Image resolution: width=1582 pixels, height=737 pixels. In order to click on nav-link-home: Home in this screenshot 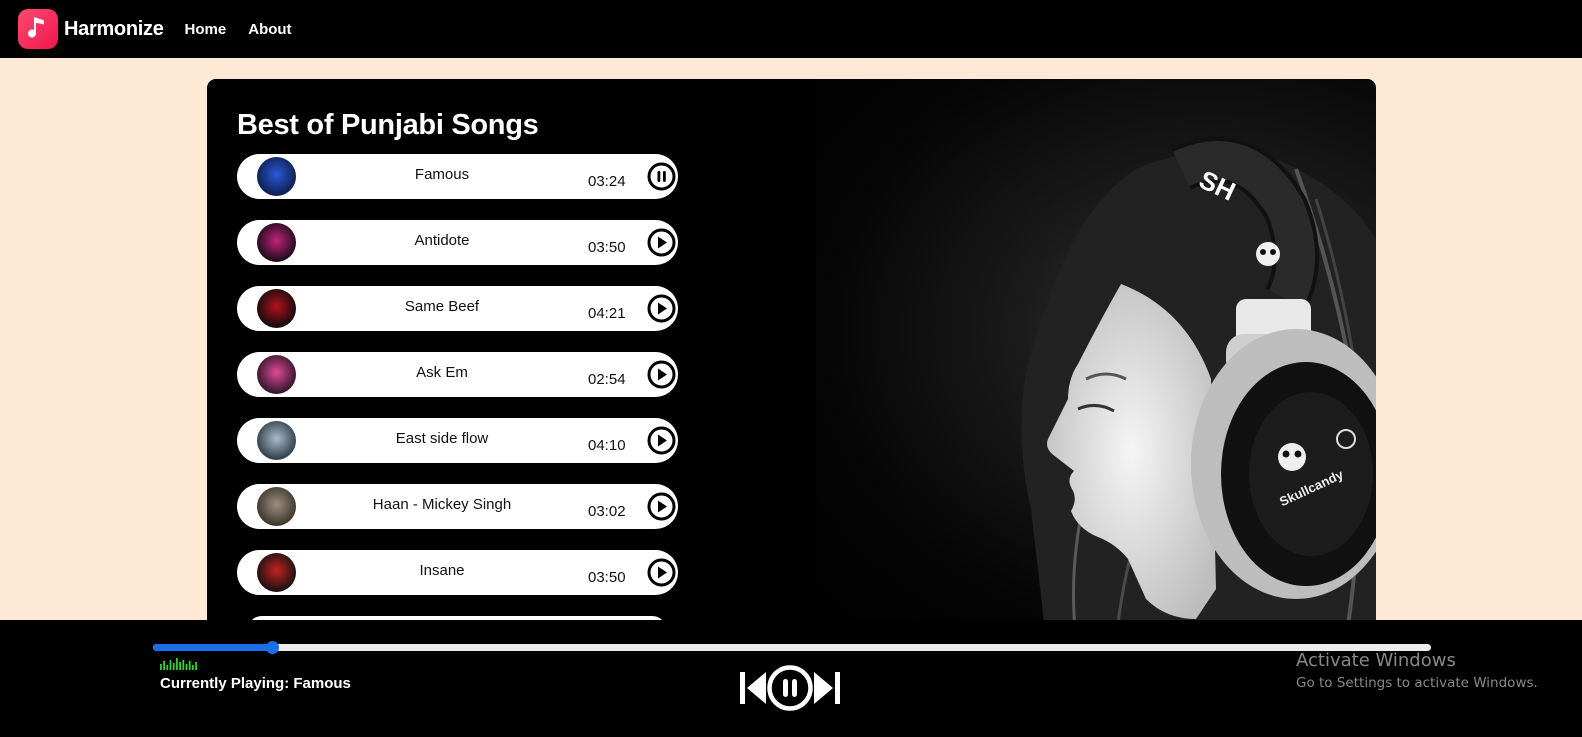, I will do `click(206, 29)`.